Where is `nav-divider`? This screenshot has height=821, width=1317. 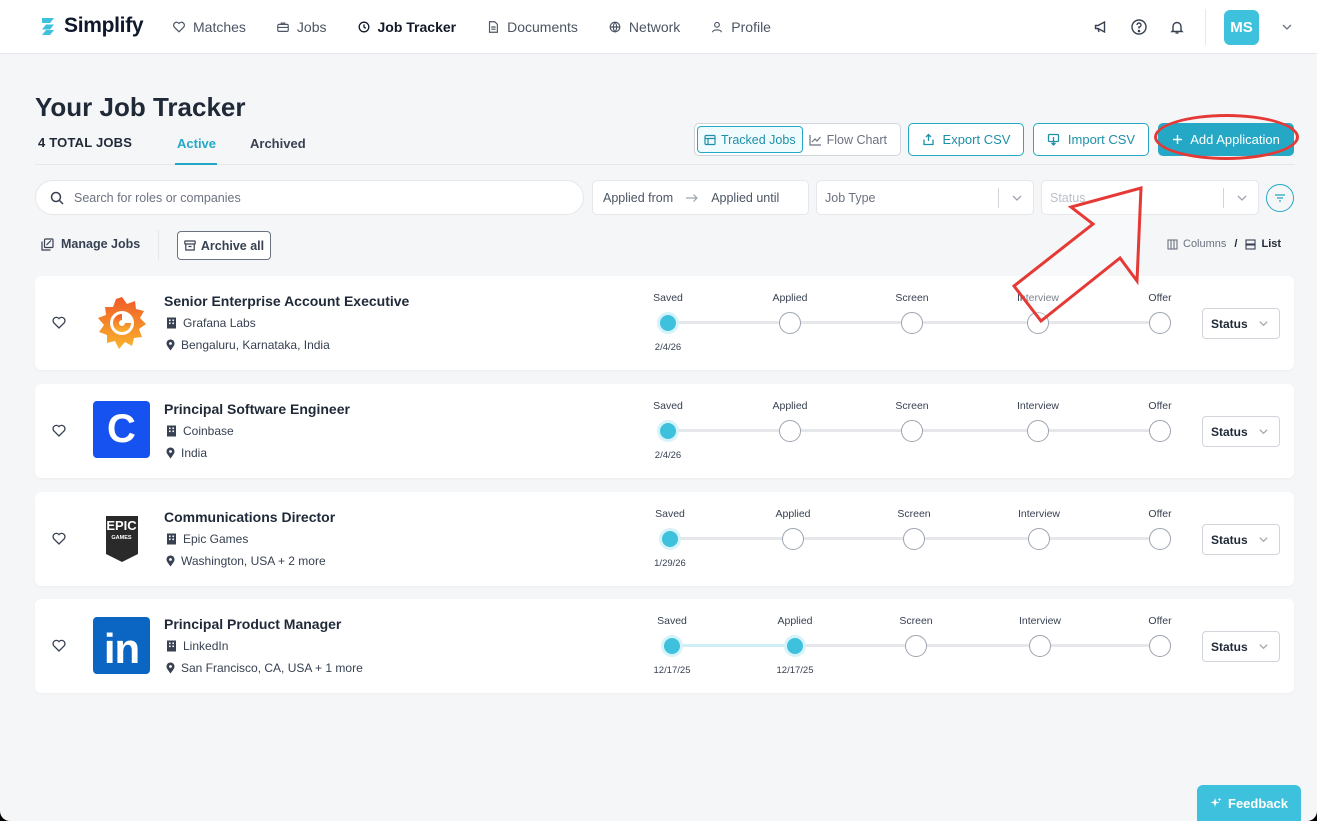 nav-divider is located at coordinates (1205, 27).